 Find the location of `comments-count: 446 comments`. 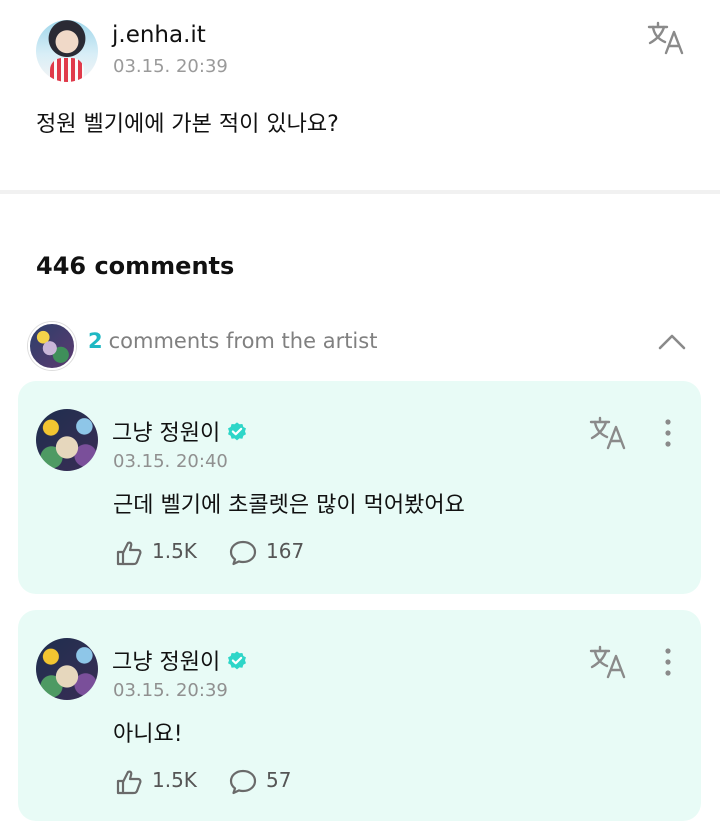

comments-count: 446 comments is located at coordinates (135, 266).